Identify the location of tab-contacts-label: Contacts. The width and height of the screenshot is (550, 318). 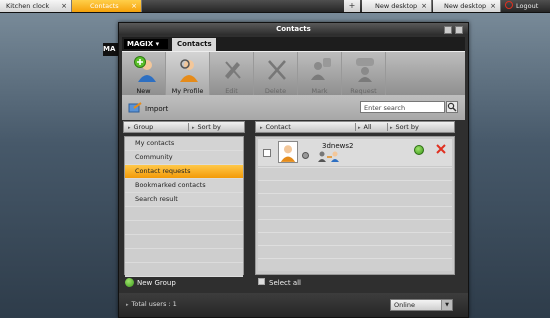
(194, 44).